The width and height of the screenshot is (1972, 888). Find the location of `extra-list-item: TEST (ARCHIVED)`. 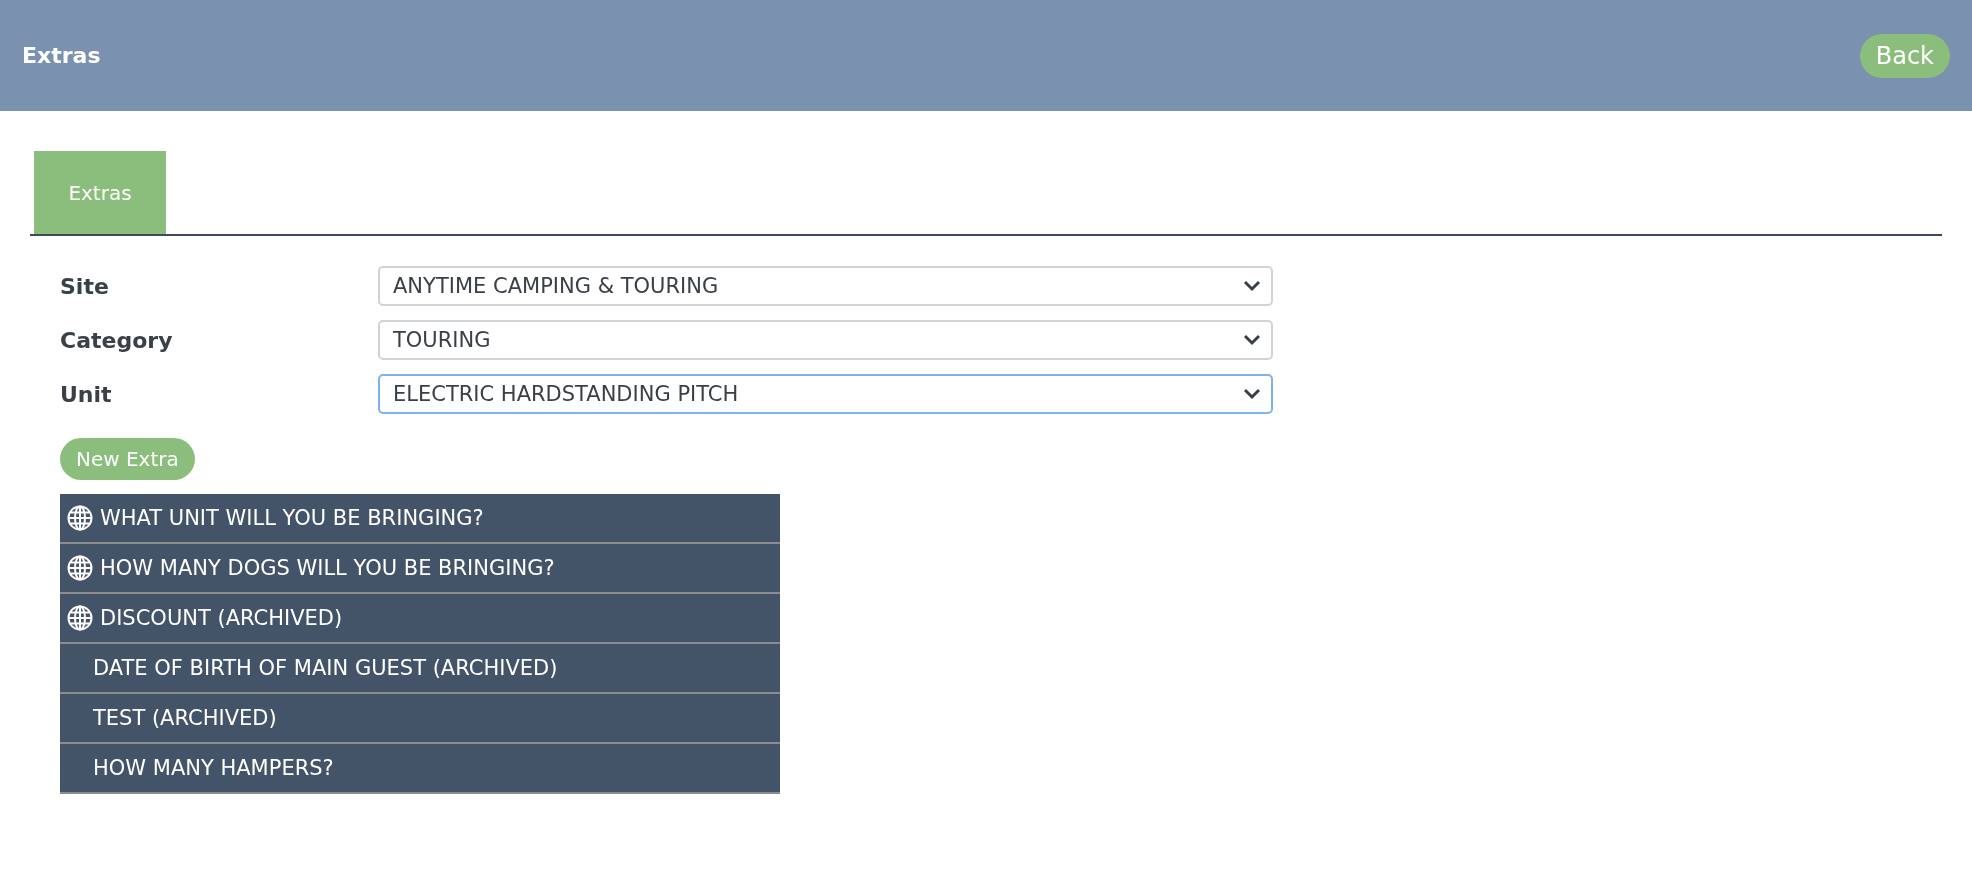

extra-list-item: TEST (ARCHIVED) is located at coordinates (420, 719).